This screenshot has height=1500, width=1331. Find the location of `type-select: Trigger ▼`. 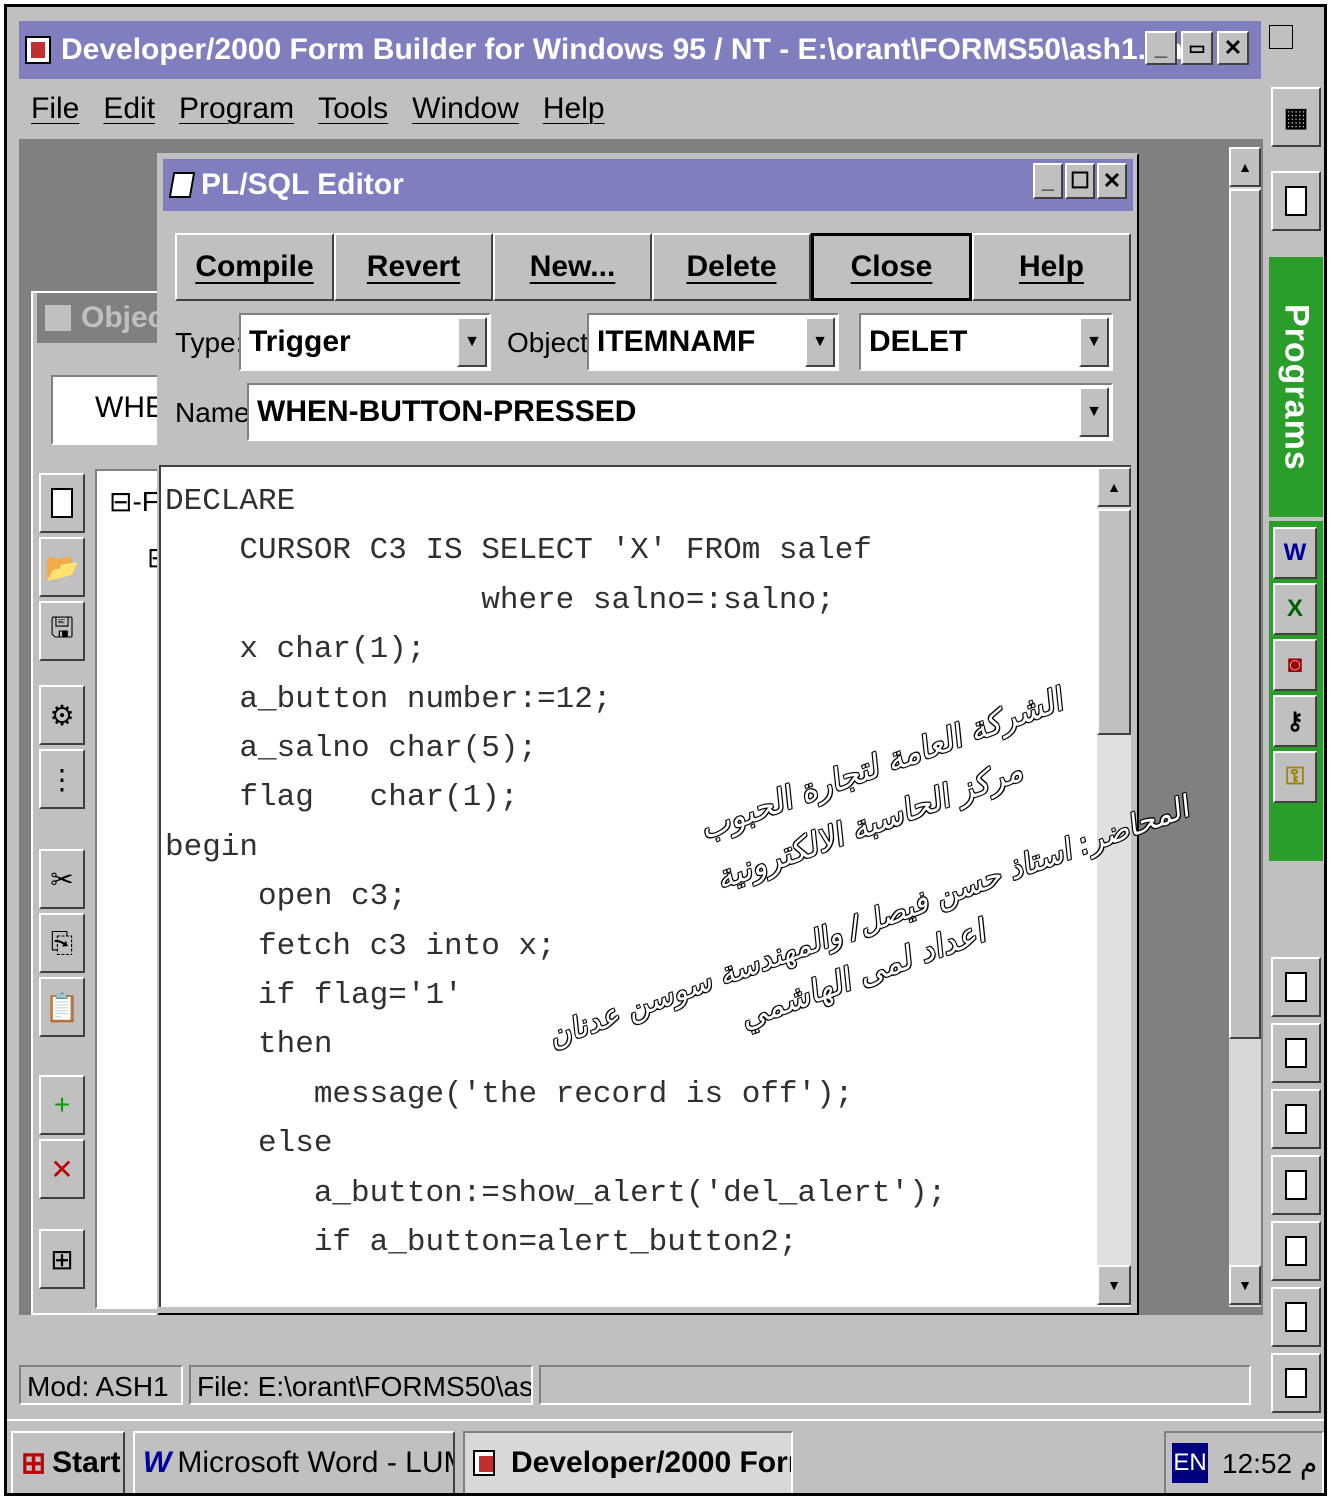

type-select: Trigger ▼ is located at coordinates (365, 342).